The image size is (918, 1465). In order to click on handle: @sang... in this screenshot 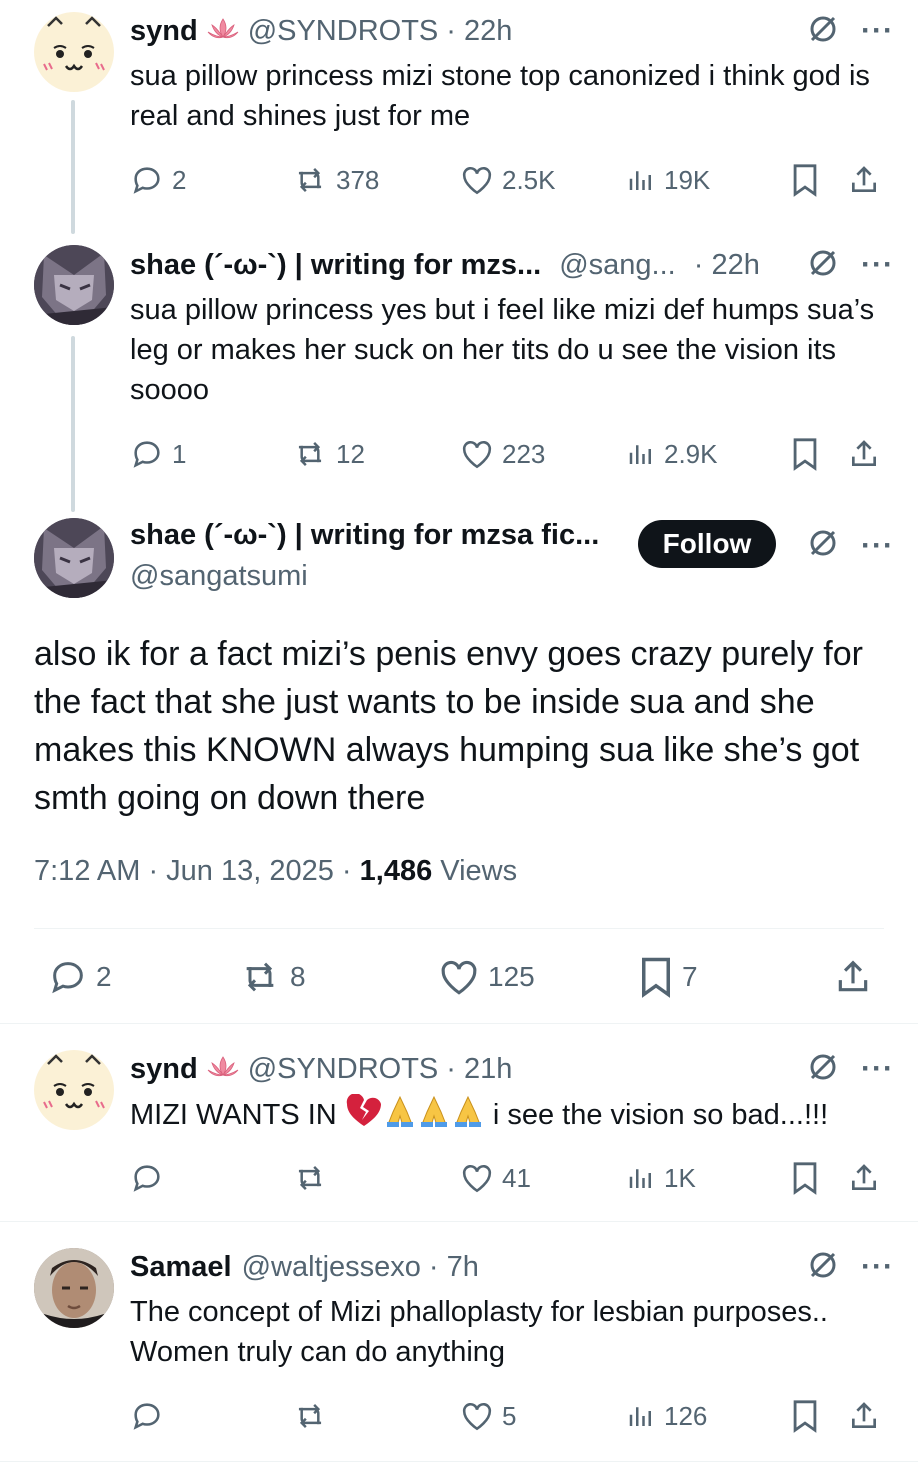, I will do `click(617, 265)`.